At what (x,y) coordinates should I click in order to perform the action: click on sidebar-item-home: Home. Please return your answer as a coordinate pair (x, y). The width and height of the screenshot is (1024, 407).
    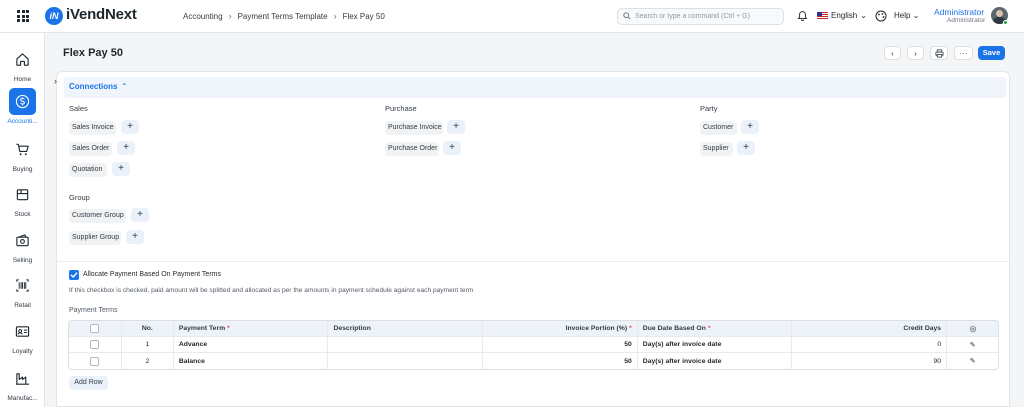
    Looking at the image, I should click on (22, 64).